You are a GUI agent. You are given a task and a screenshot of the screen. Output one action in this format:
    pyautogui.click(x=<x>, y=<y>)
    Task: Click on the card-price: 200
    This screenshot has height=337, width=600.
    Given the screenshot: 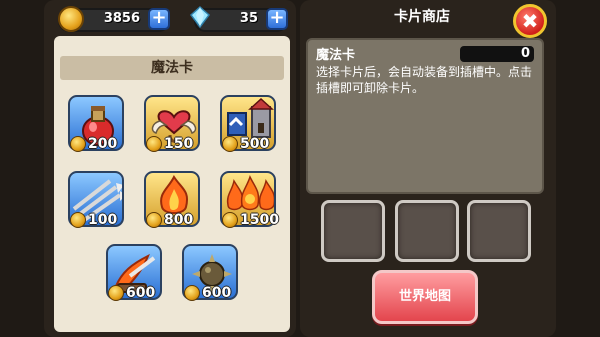 What is the action you would take?
    pyautogui.click(x=93, y=144)
    